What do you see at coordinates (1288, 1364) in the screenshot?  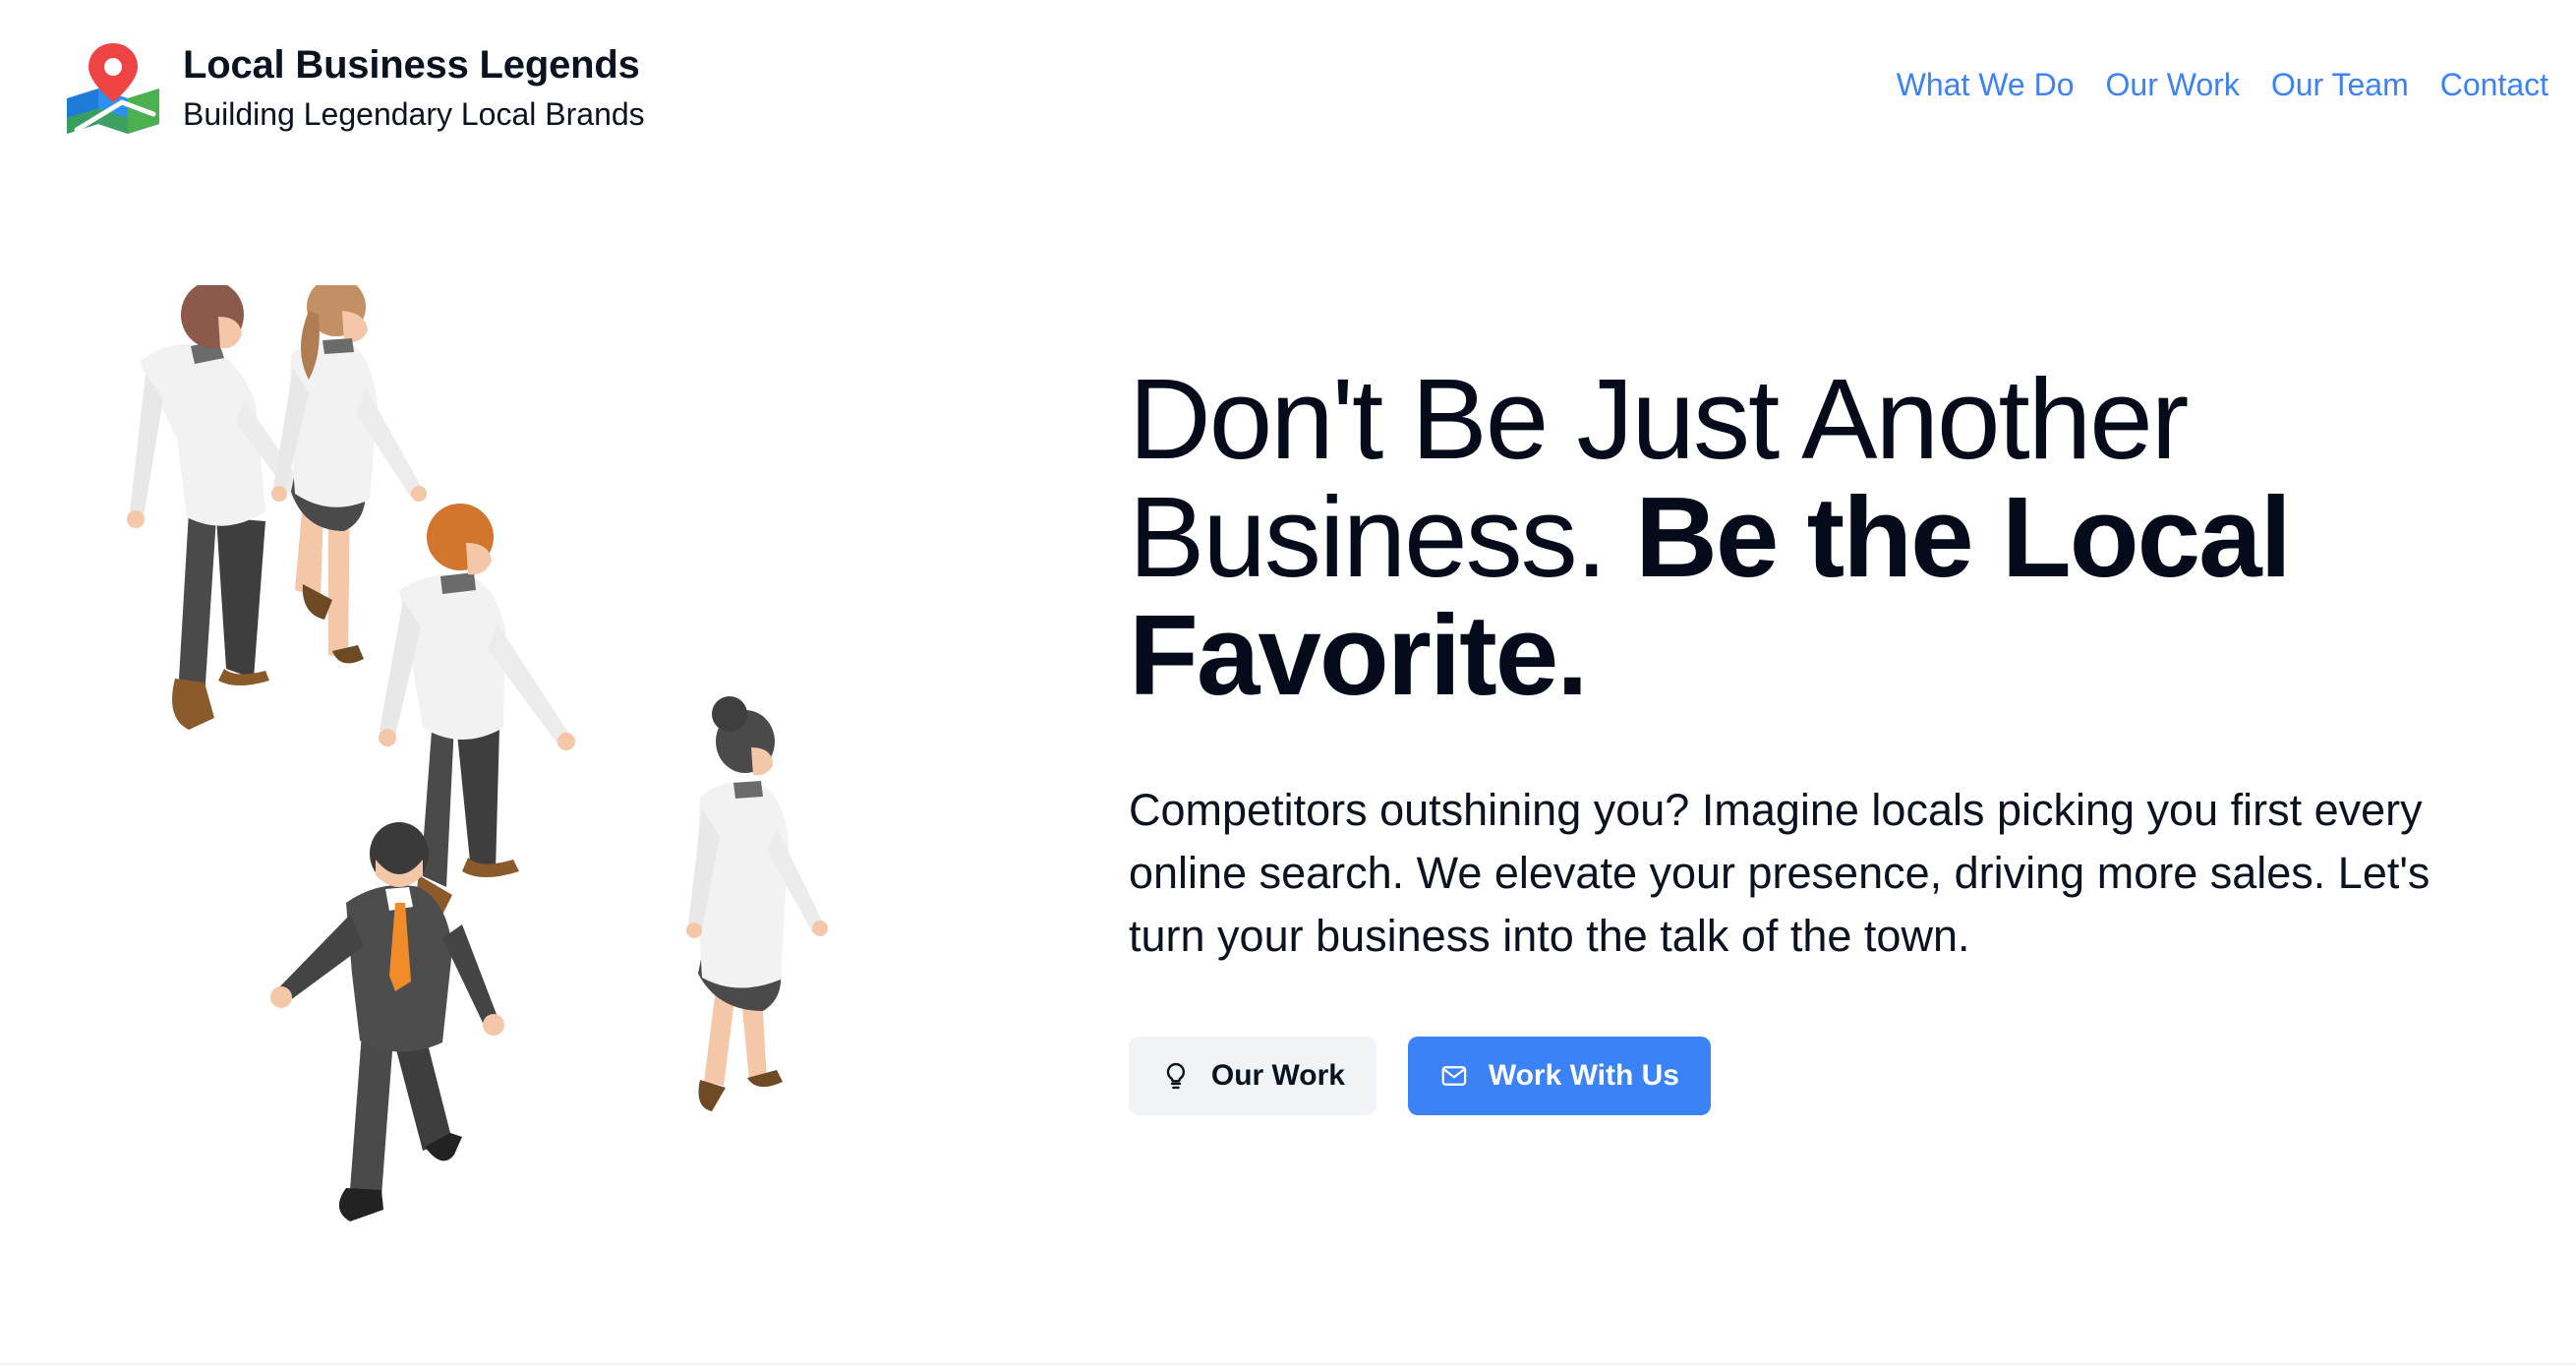 I see `section-divider` at bounding box center [1288, 1364].